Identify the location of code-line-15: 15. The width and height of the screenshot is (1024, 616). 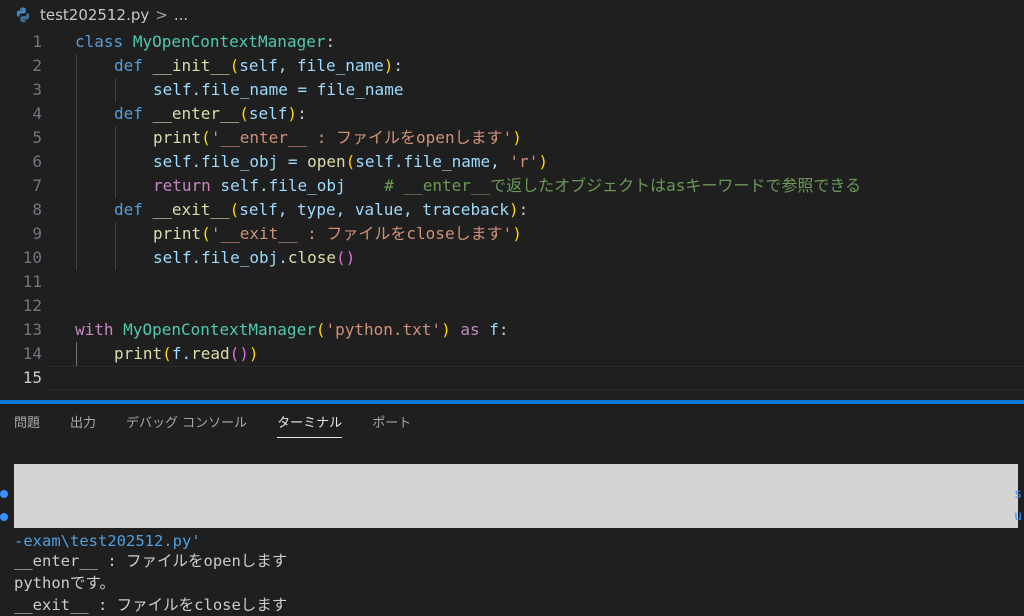
(512, 378).